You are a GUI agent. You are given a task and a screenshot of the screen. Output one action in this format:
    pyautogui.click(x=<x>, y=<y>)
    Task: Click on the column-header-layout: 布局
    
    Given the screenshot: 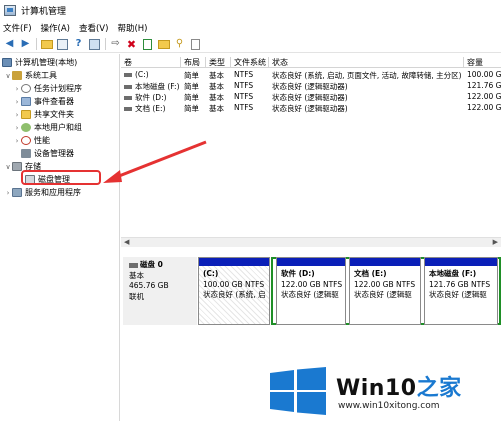 What is the action you would take?
    pyautogui.click(x=193, y=62)
    